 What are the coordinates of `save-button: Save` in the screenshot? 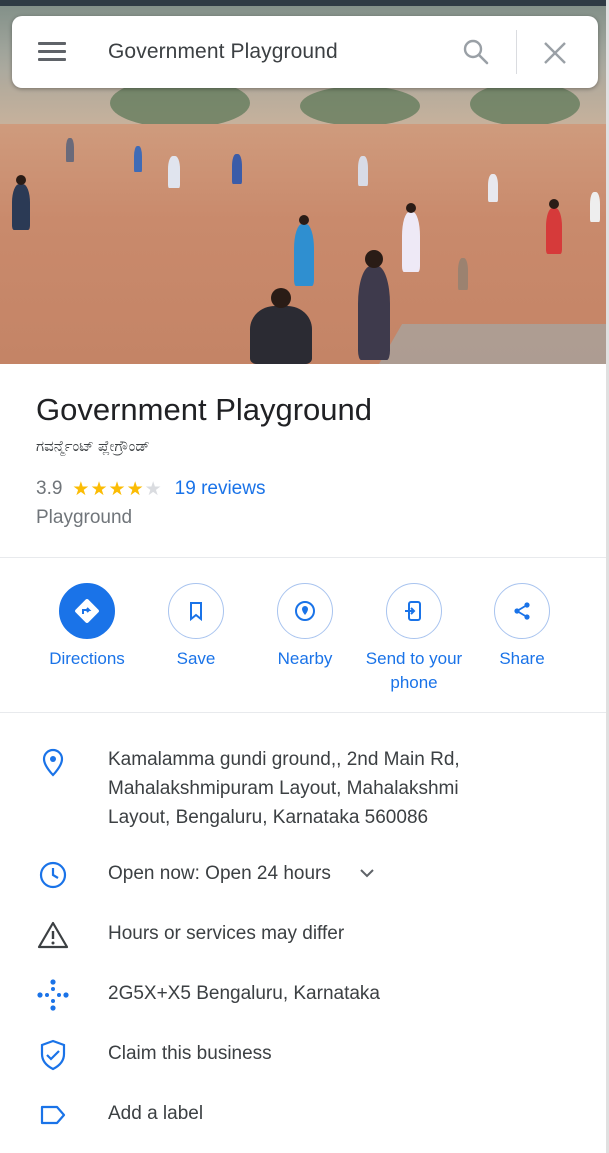 It's located at (196, 627).